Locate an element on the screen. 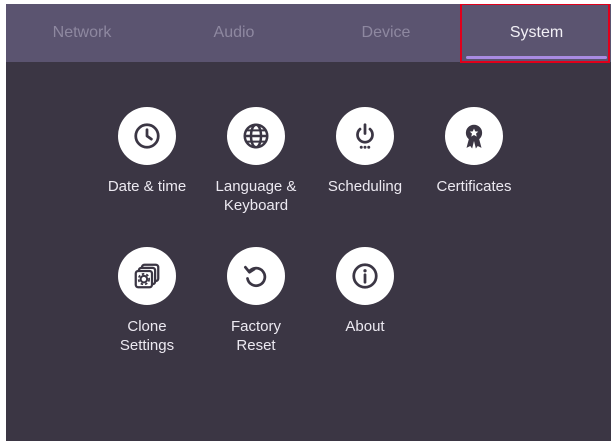 This screenshot has height=441, width=611. tab-system: System is located at coordinates (536, 33).